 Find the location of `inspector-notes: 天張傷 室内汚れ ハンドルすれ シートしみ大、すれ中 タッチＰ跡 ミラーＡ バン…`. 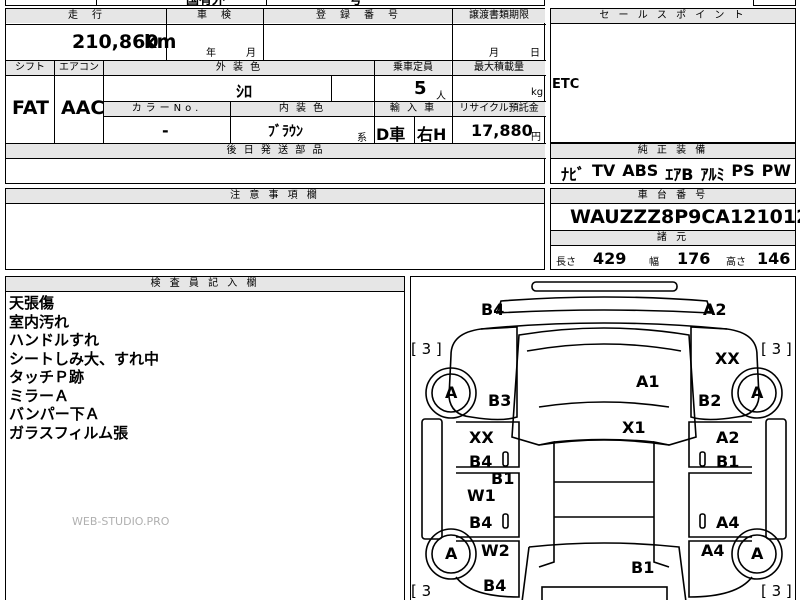

inspector-notes: 天張傷 室内汚れ ハンドルすれ シートしみ大、すれ中 タッチＰ跡 ミラーＡ バン… is located at coordinates (84, 368).